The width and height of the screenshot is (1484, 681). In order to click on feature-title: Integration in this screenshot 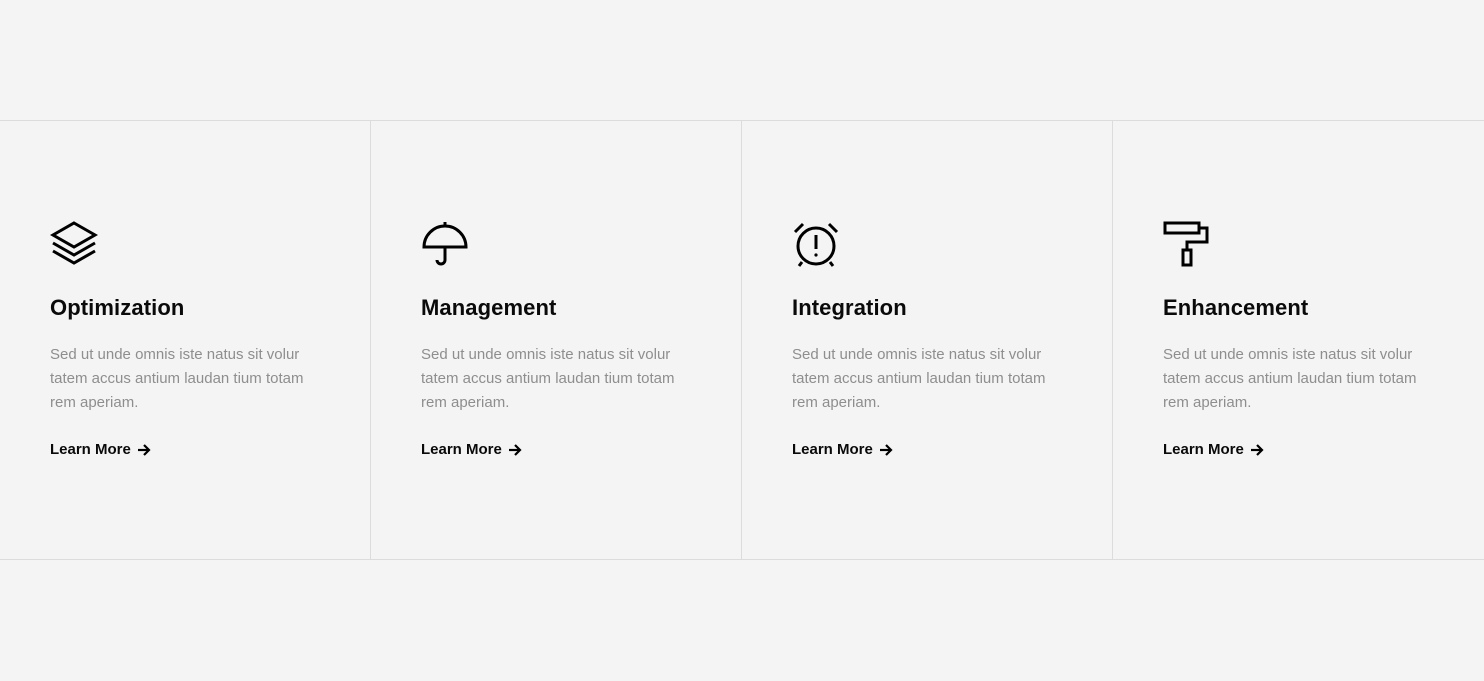, I will do `click(849, 307)`.